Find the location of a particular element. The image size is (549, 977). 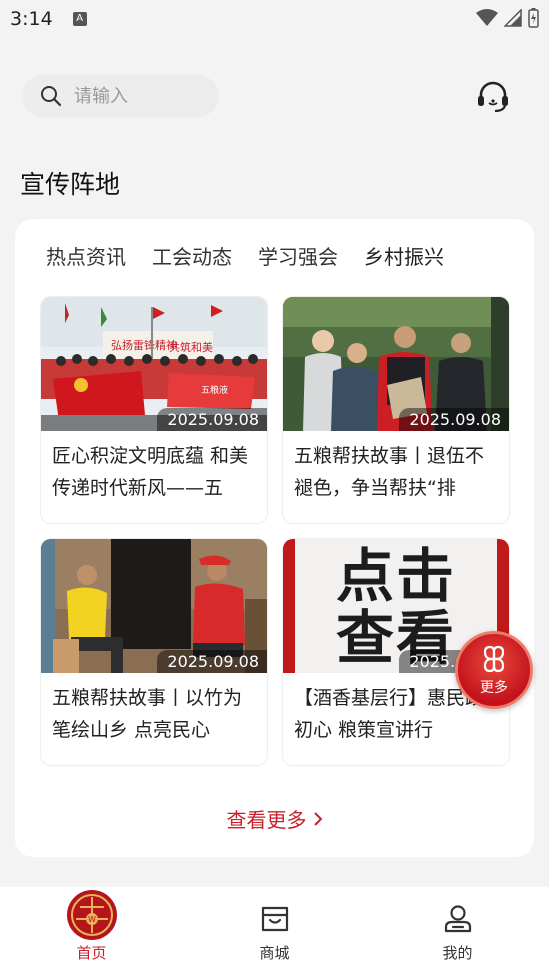

nav-profile-label: 我的 is located at coordinates (457, 953).